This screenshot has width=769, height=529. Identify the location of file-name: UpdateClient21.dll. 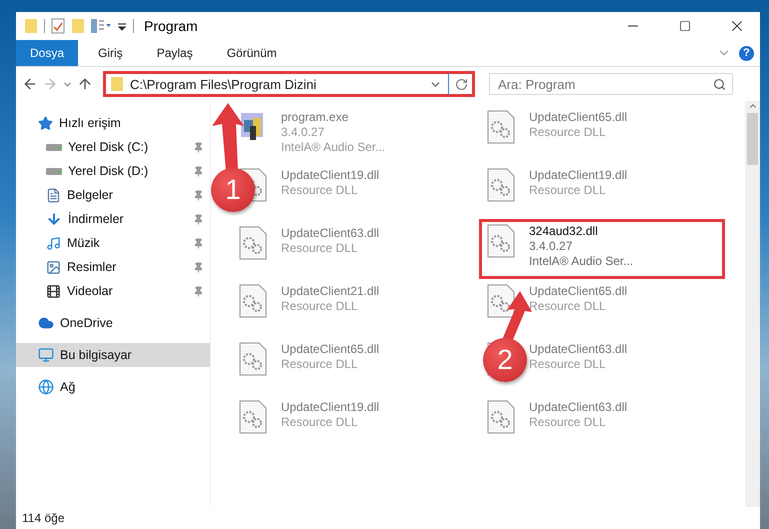
(330, 291).